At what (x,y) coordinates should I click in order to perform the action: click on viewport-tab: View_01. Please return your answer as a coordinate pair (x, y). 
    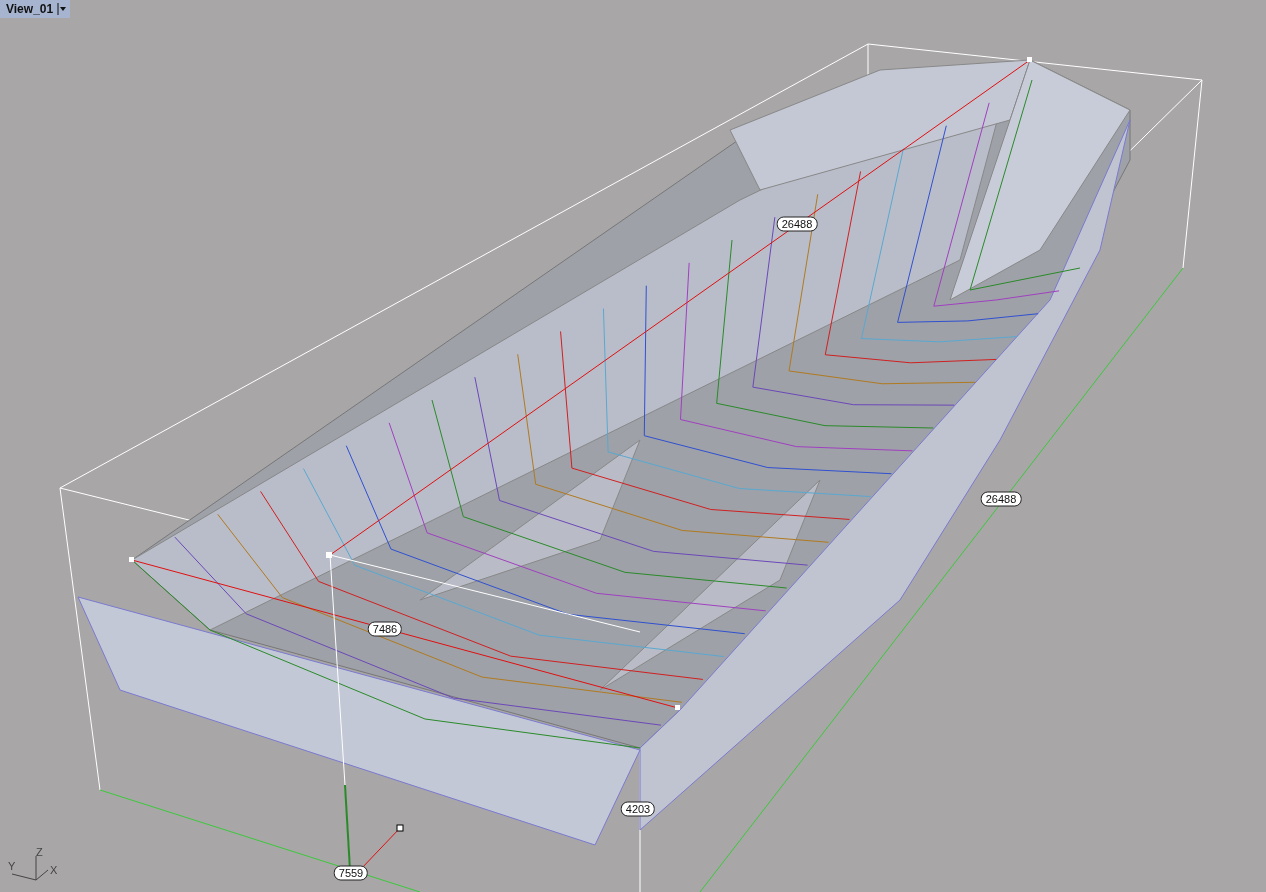
    Looking at the image, I should click on (35, 9).